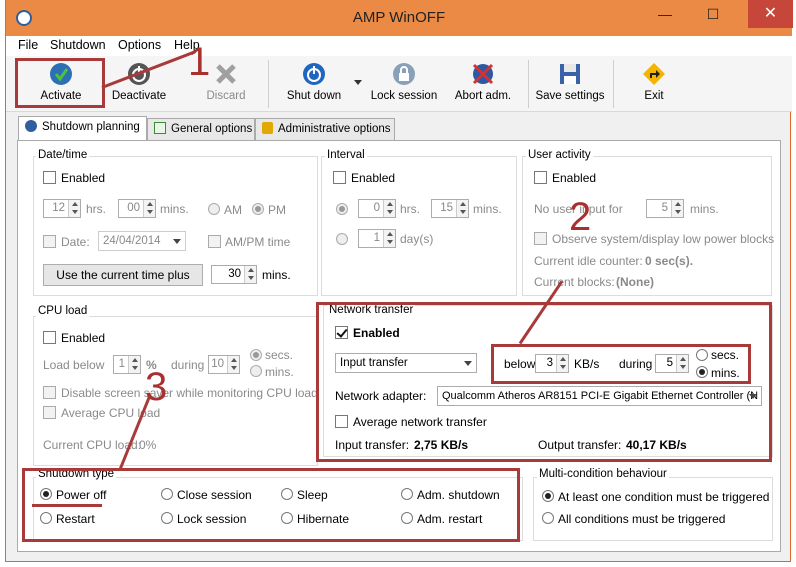 The width and height of the screenshot is (796, 567). What do you see at coordinates (174, 209) in the screenshot?
I see `mins-label: mins.` at bounding box center [174, 209].